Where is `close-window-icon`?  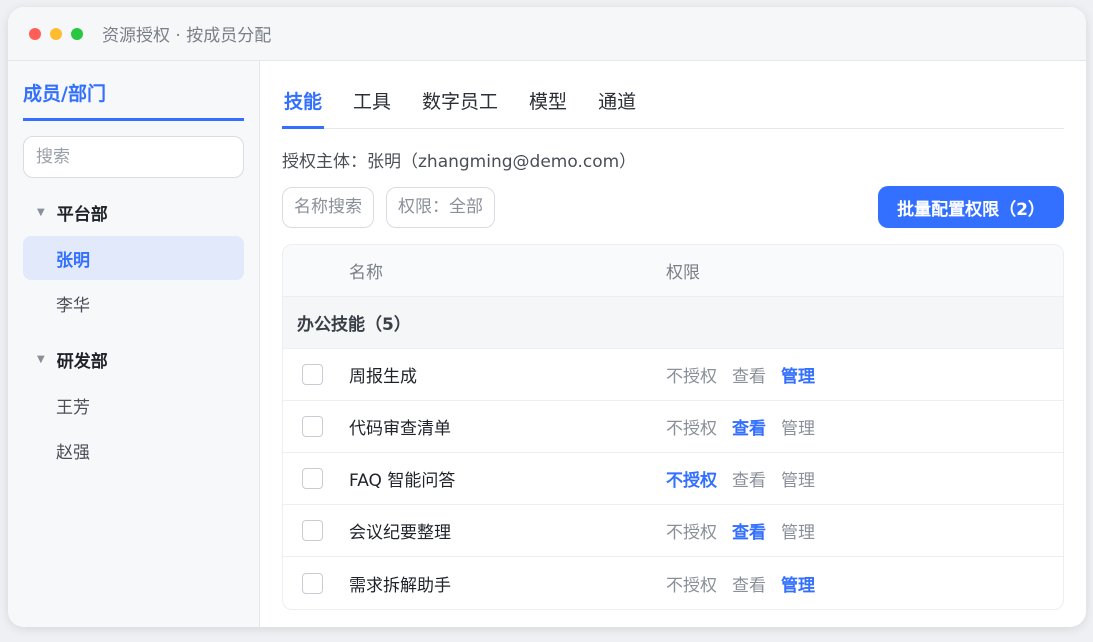 close-window-icon is located at coordinates (35, 33).